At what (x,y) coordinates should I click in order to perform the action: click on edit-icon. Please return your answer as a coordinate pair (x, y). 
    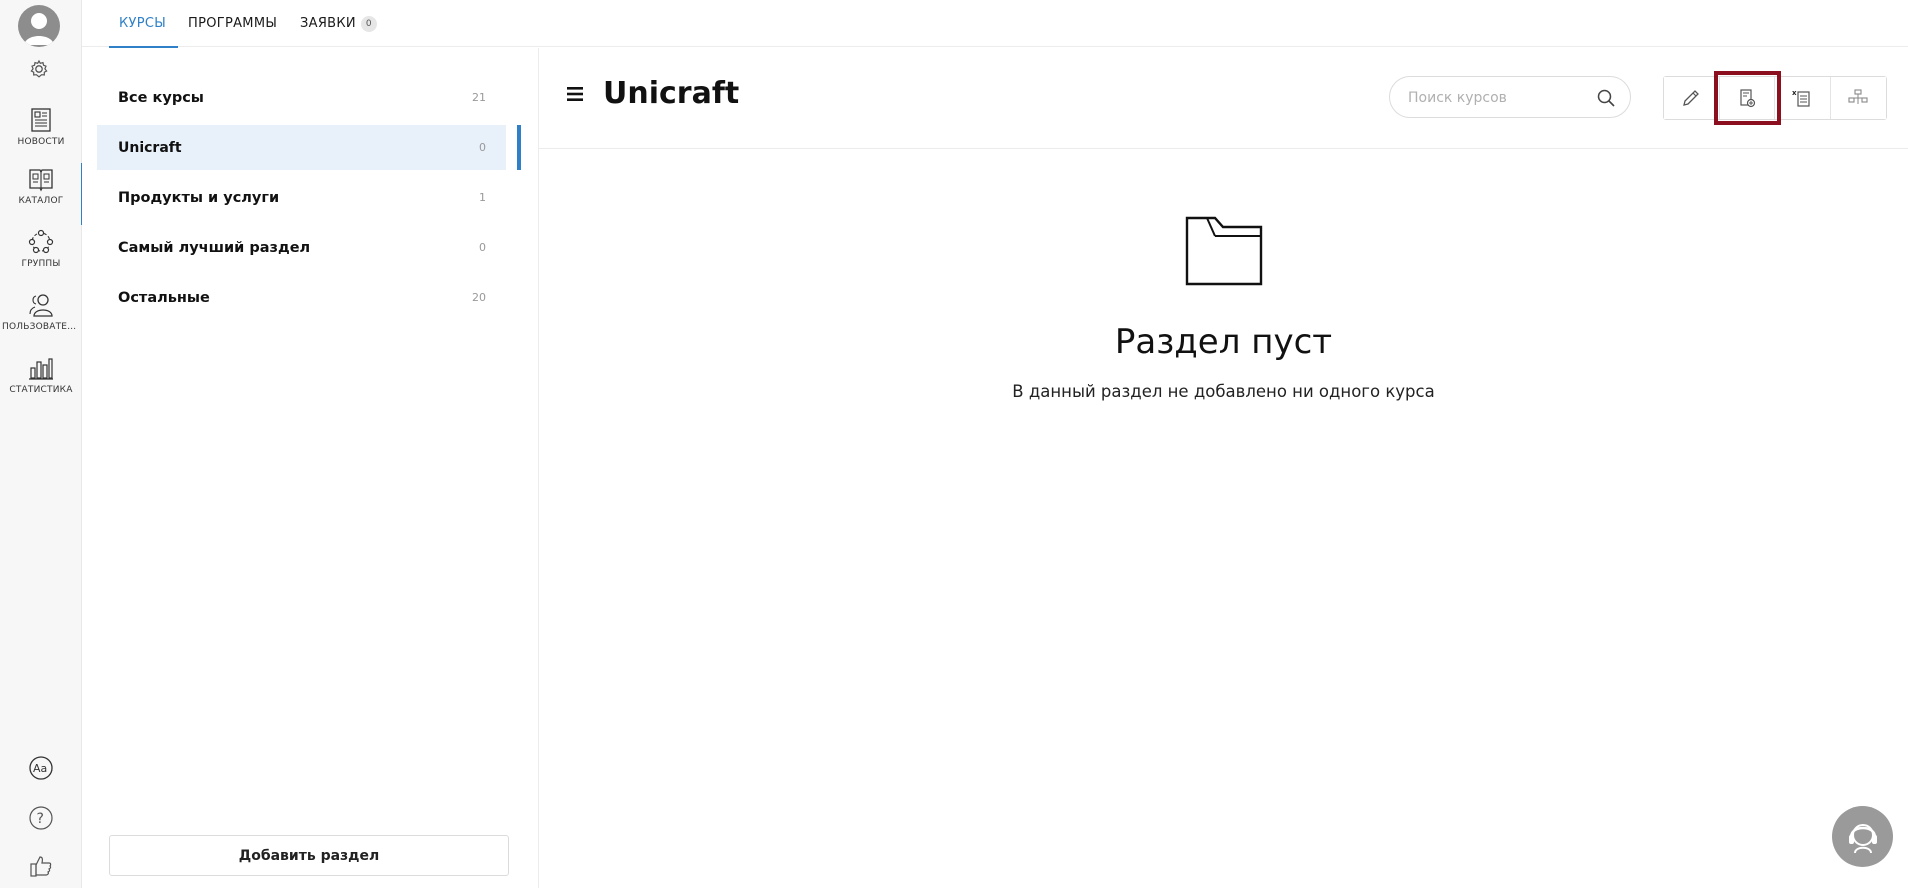
    Looking at the image, I should click on (1691, 98).